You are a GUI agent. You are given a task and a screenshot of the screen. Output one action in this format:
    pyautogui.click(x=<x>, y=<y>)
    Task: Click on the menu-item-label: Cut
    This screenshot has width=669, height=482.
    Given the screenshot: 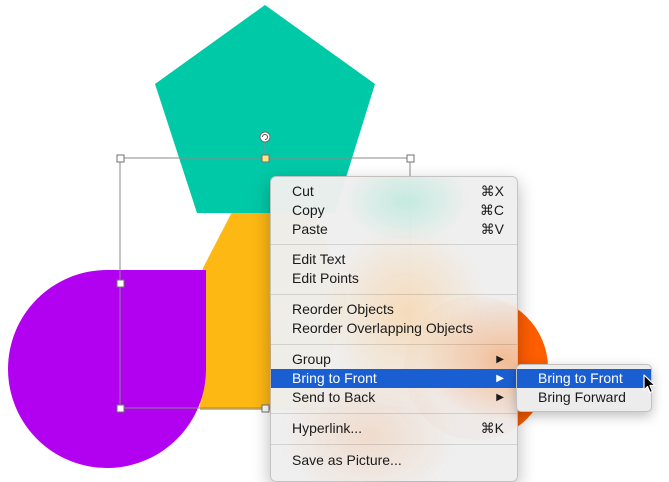 What is the action you would take?
    pyautogui.click(x=303, y=191)
    